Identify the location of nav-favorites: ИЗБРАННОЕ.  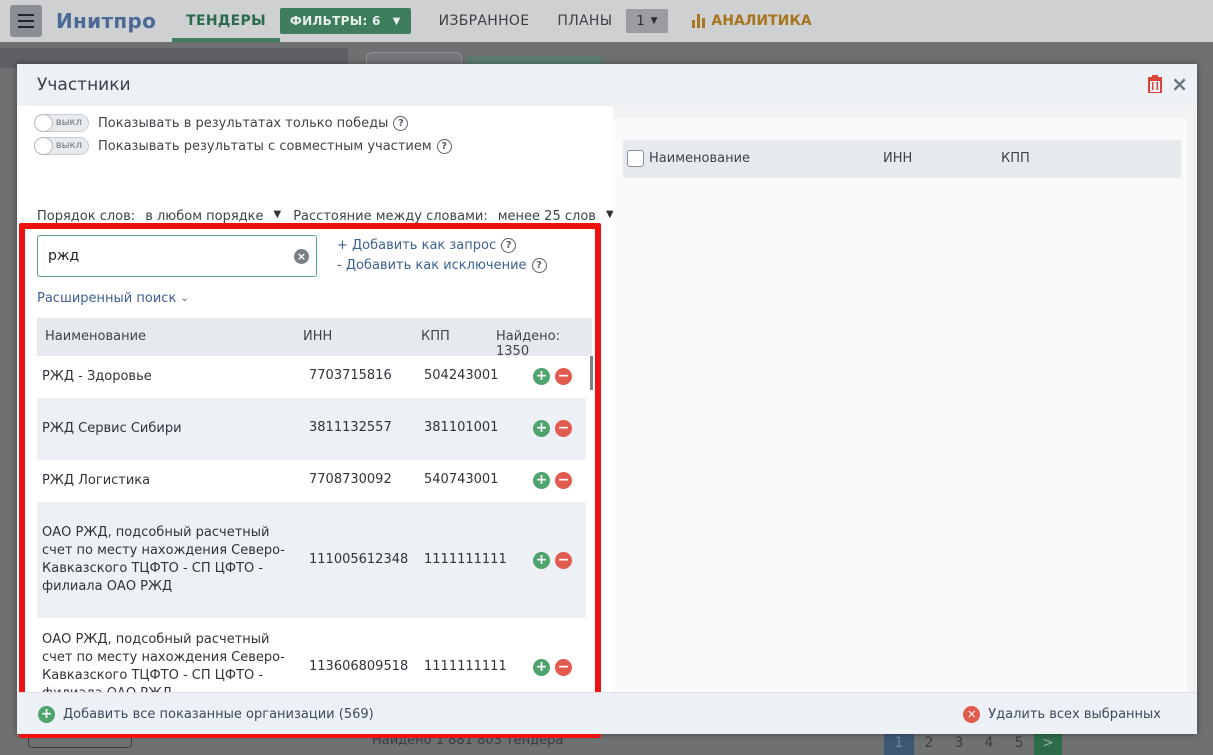
(484, 21).